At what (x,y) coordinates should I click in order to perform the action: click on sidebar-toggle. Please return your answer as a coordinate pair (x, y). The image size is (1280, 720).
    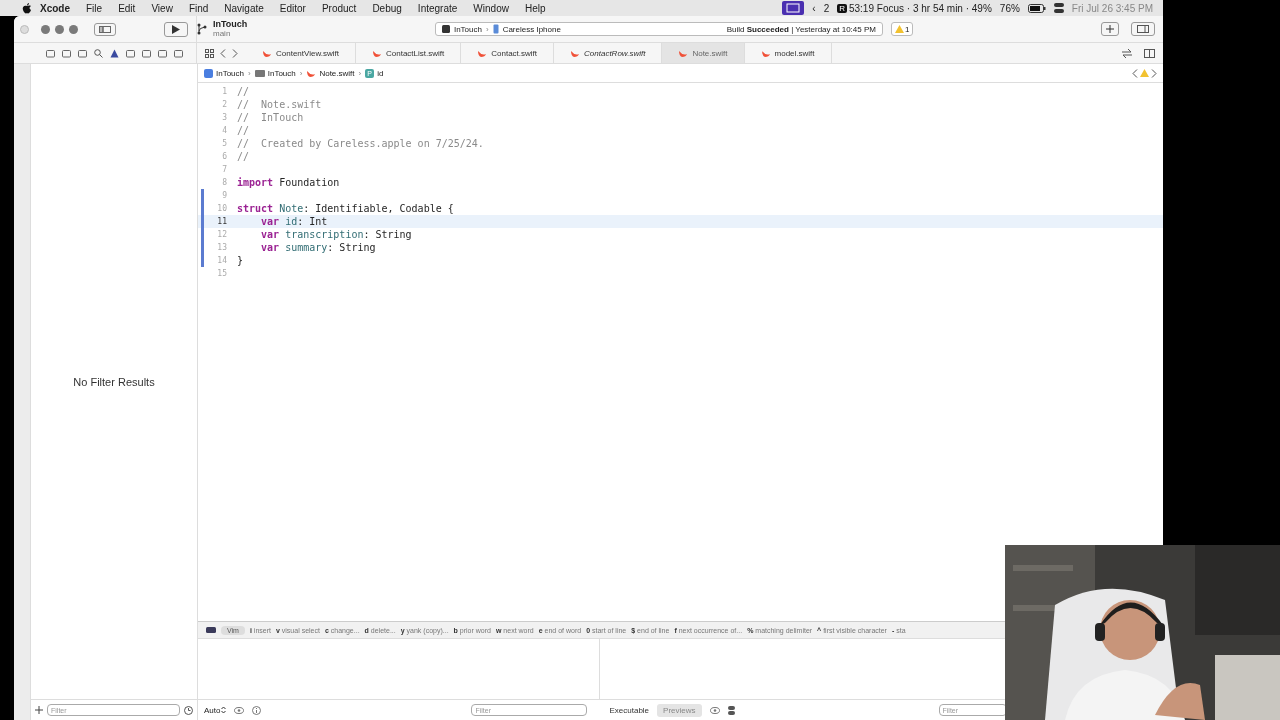
    Looking at the image, I should click on (105, 29).